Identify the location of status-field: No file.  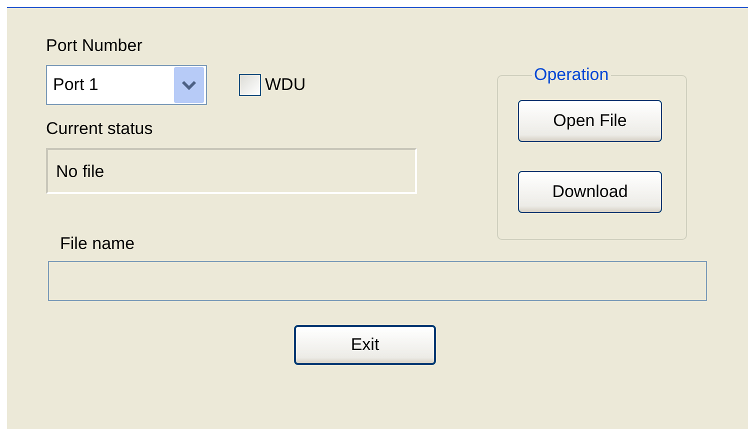
(231, 171).